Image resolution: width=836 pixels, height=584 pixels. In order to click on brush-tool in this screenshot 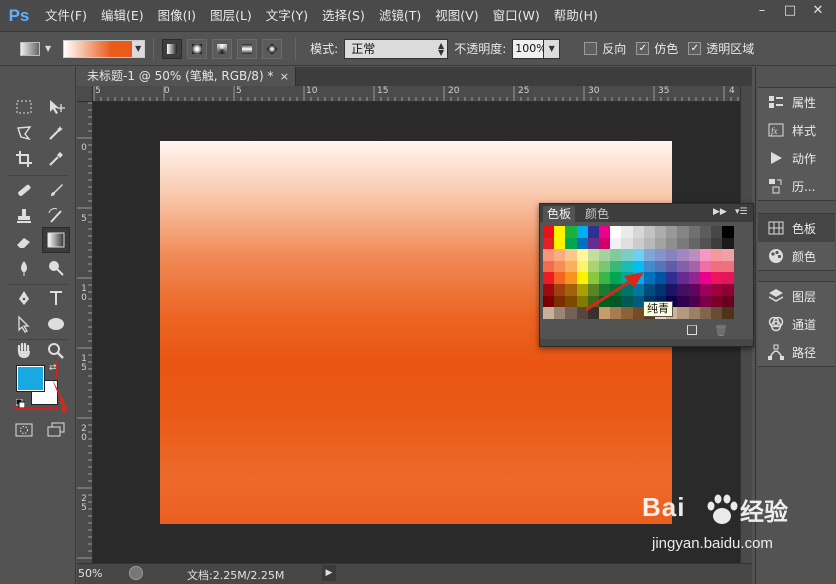, I will do `click(56, 190)`.